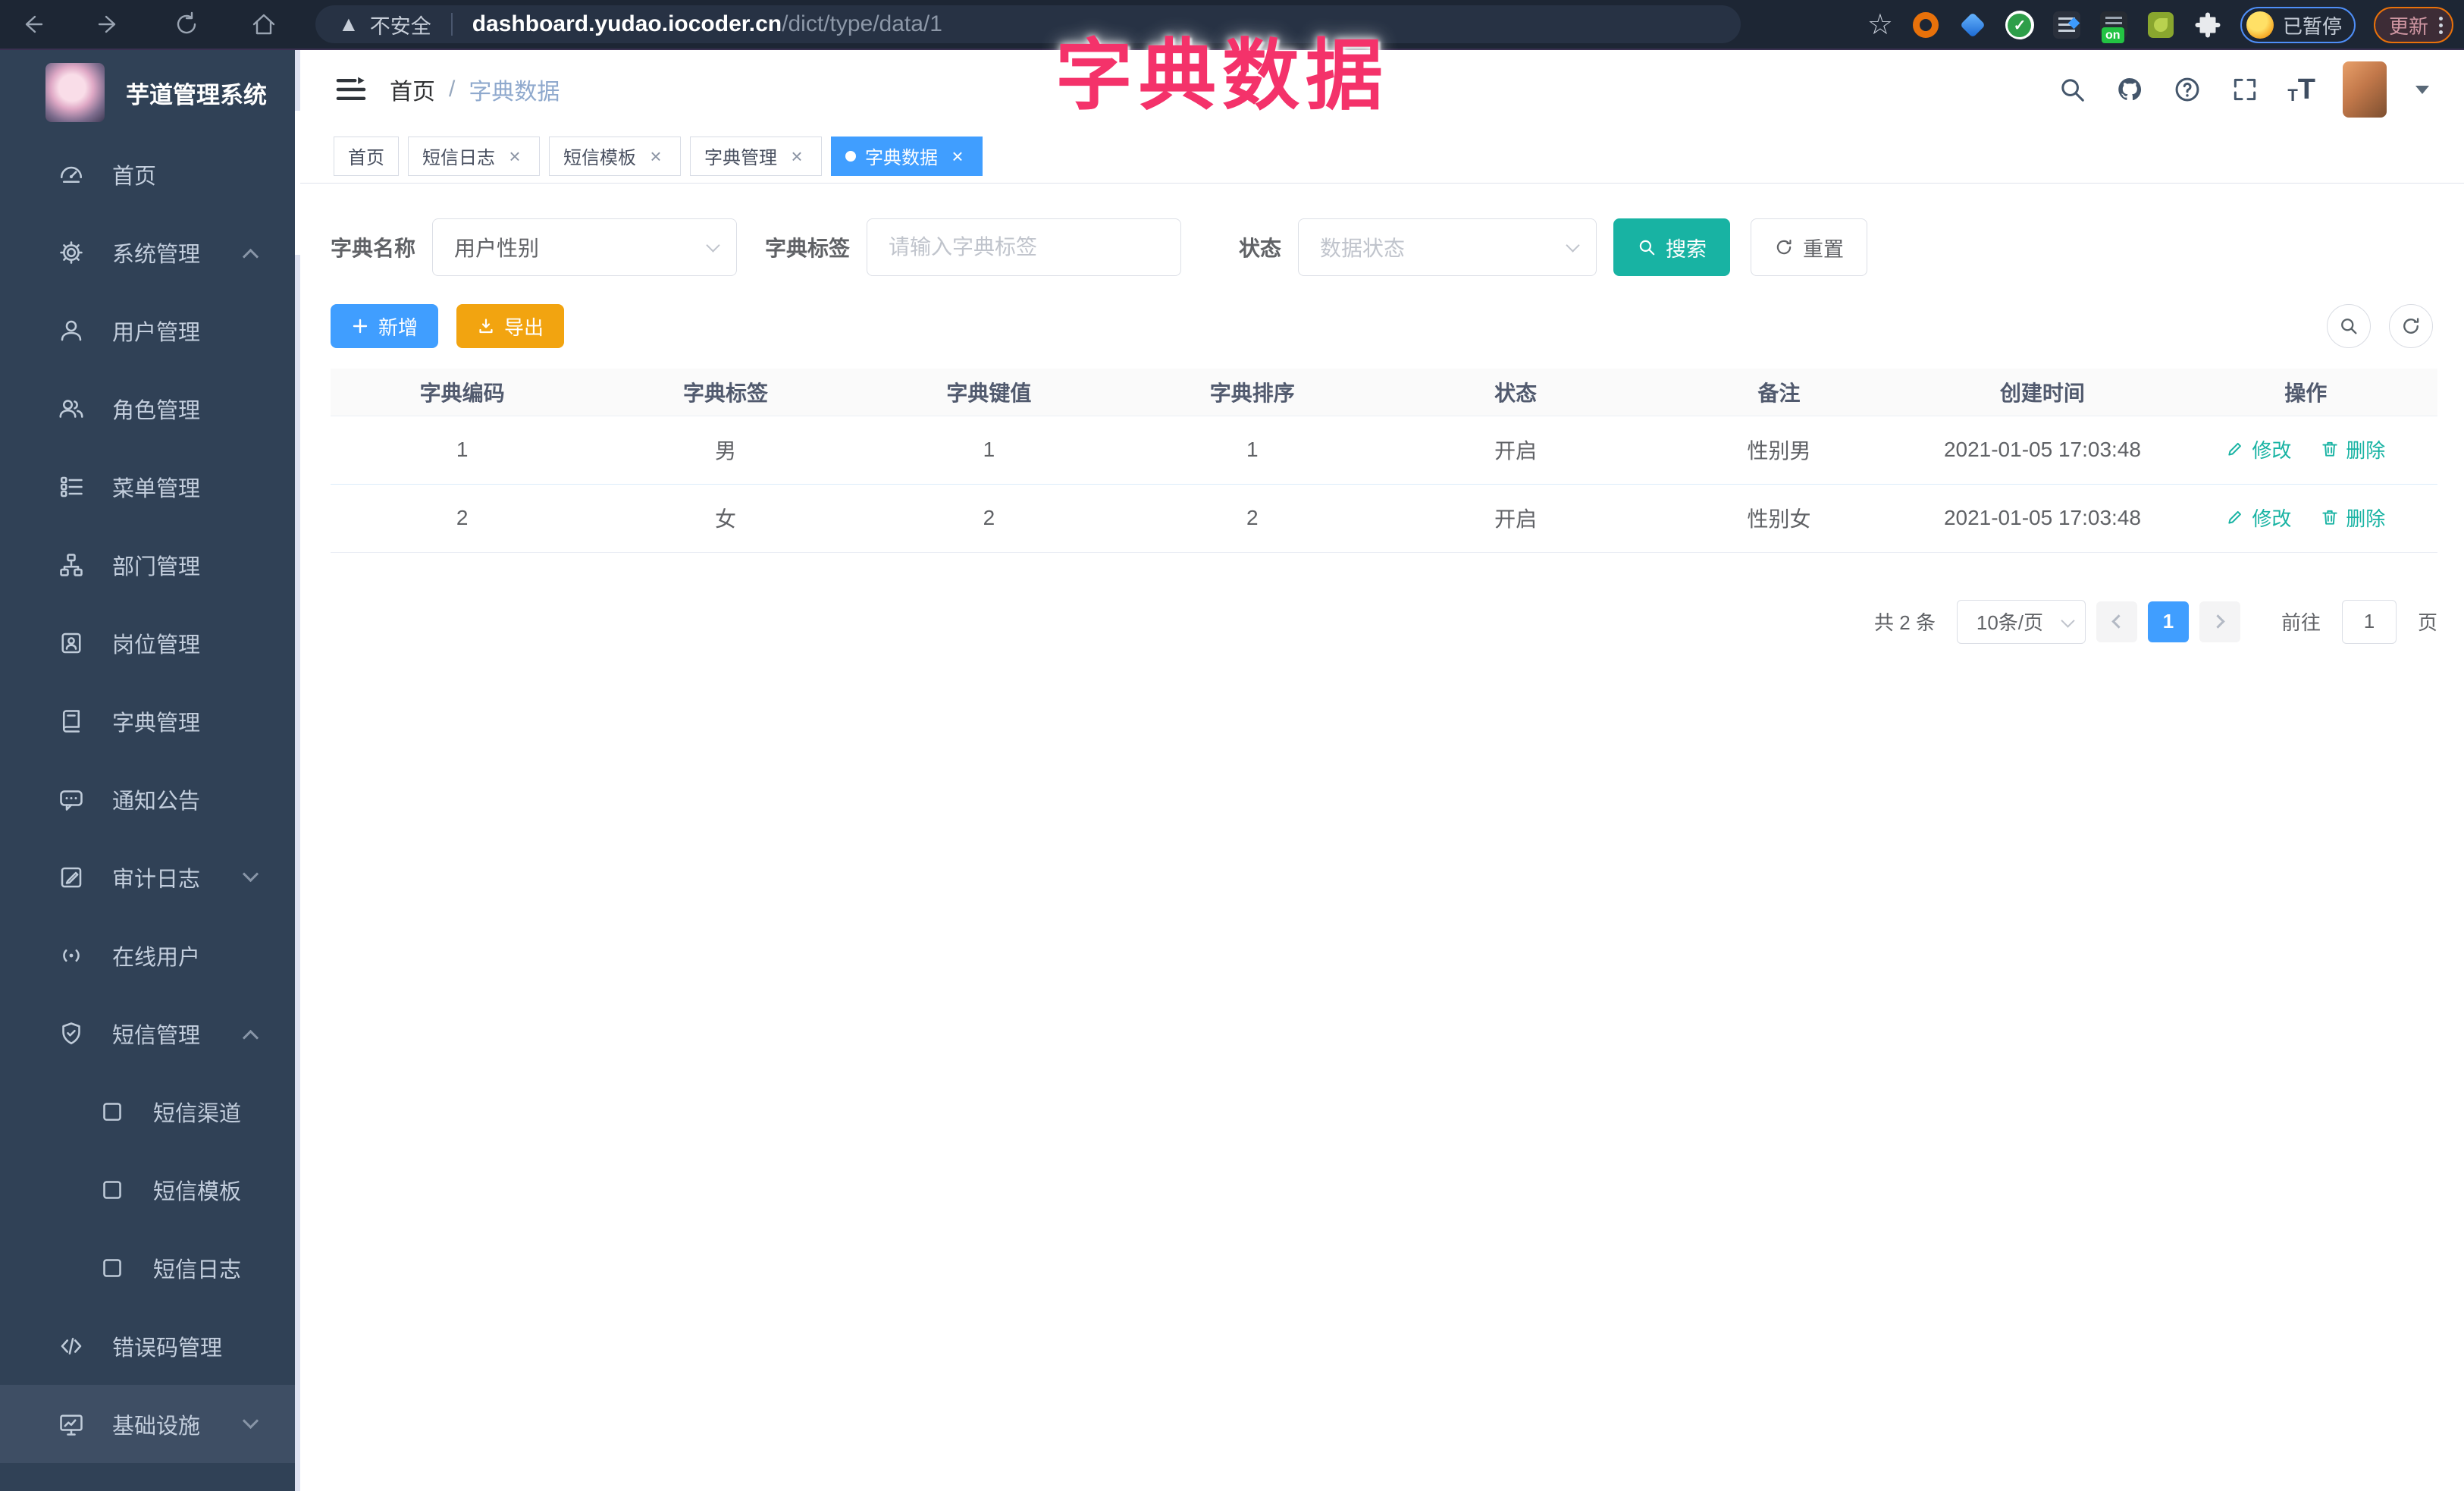  I want to click on browser-profile-chip: 已暂停, so click(2298, 25).